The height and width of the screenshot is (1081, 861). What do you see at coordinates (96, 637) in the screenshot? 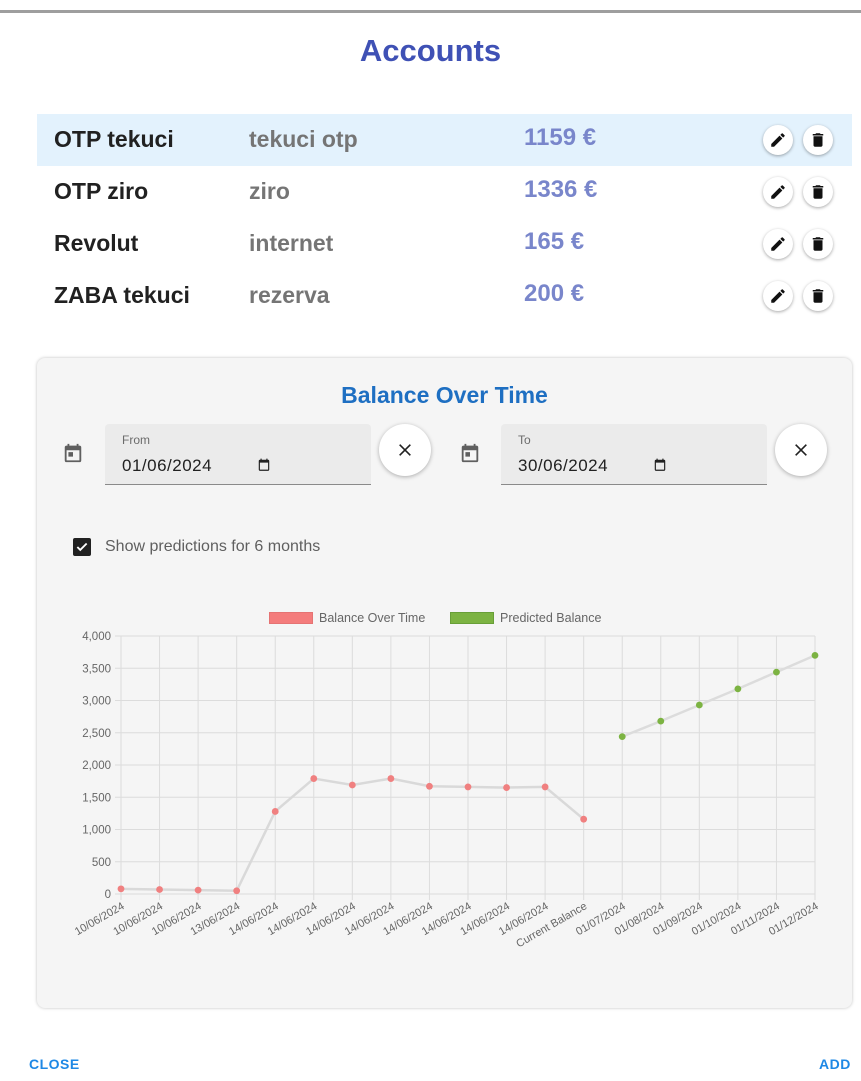
I see `y-tick-label: 4,000` at bounding box center [96, 637].